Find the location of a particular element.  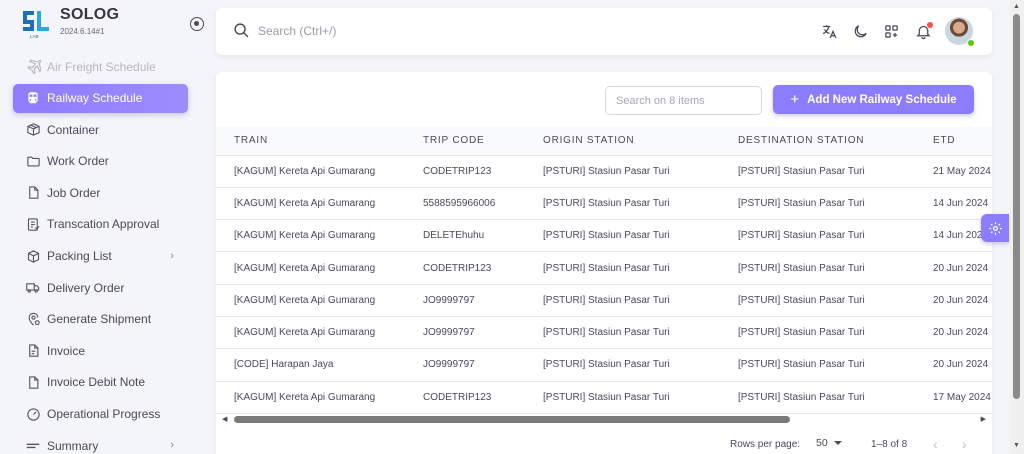

moon-icon is located at coordinates (860, 31).